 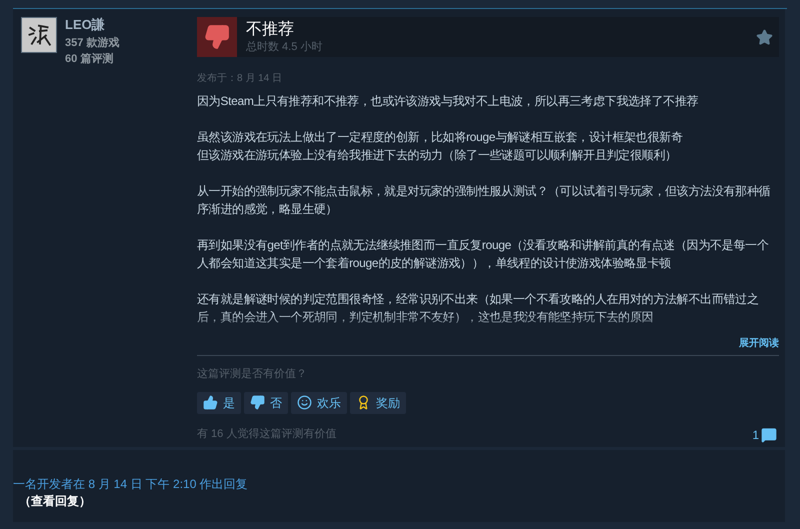 I want to click on helpful-question: 这篇评测是否有价值？, so click(x=252, y=374).